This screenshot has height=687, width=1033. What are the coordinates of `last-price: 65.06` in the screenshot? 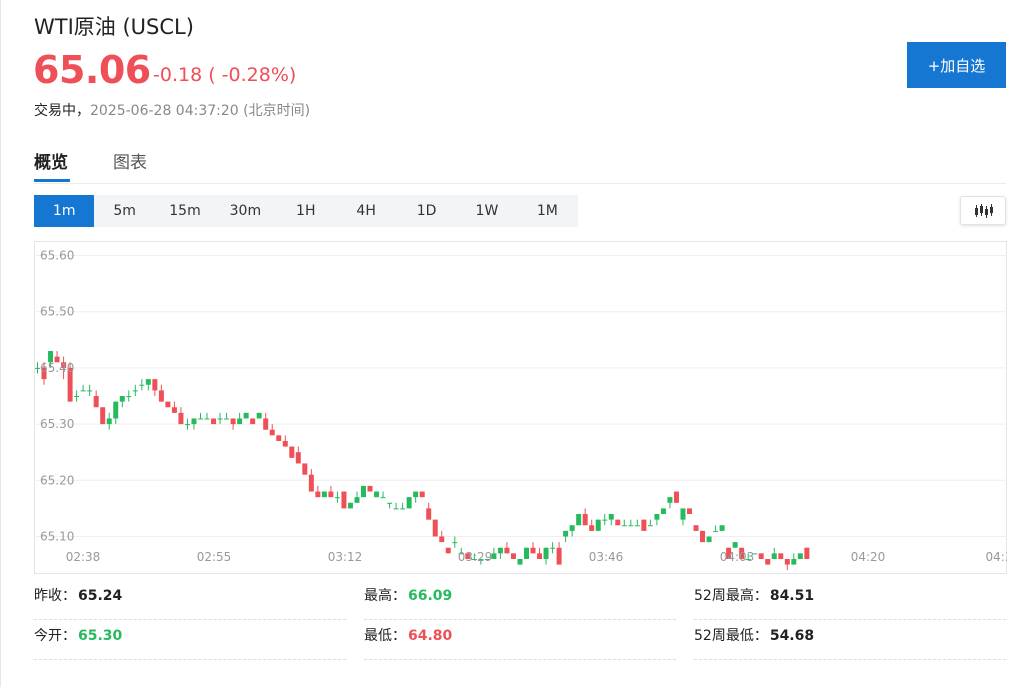 It's located at (92, 70).